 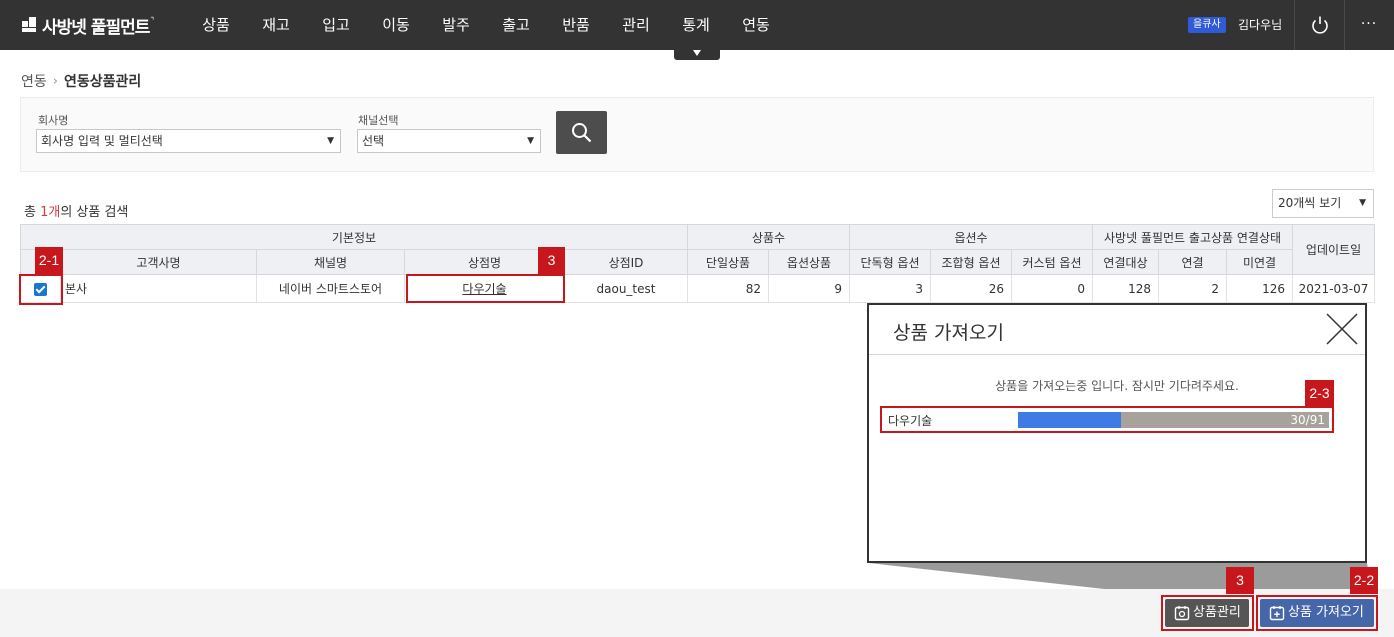 What do you see at coordinates (1240, 580) in the screenshot?
I see `annotation-badge-3: 3` at bounding box center [1240, 580].